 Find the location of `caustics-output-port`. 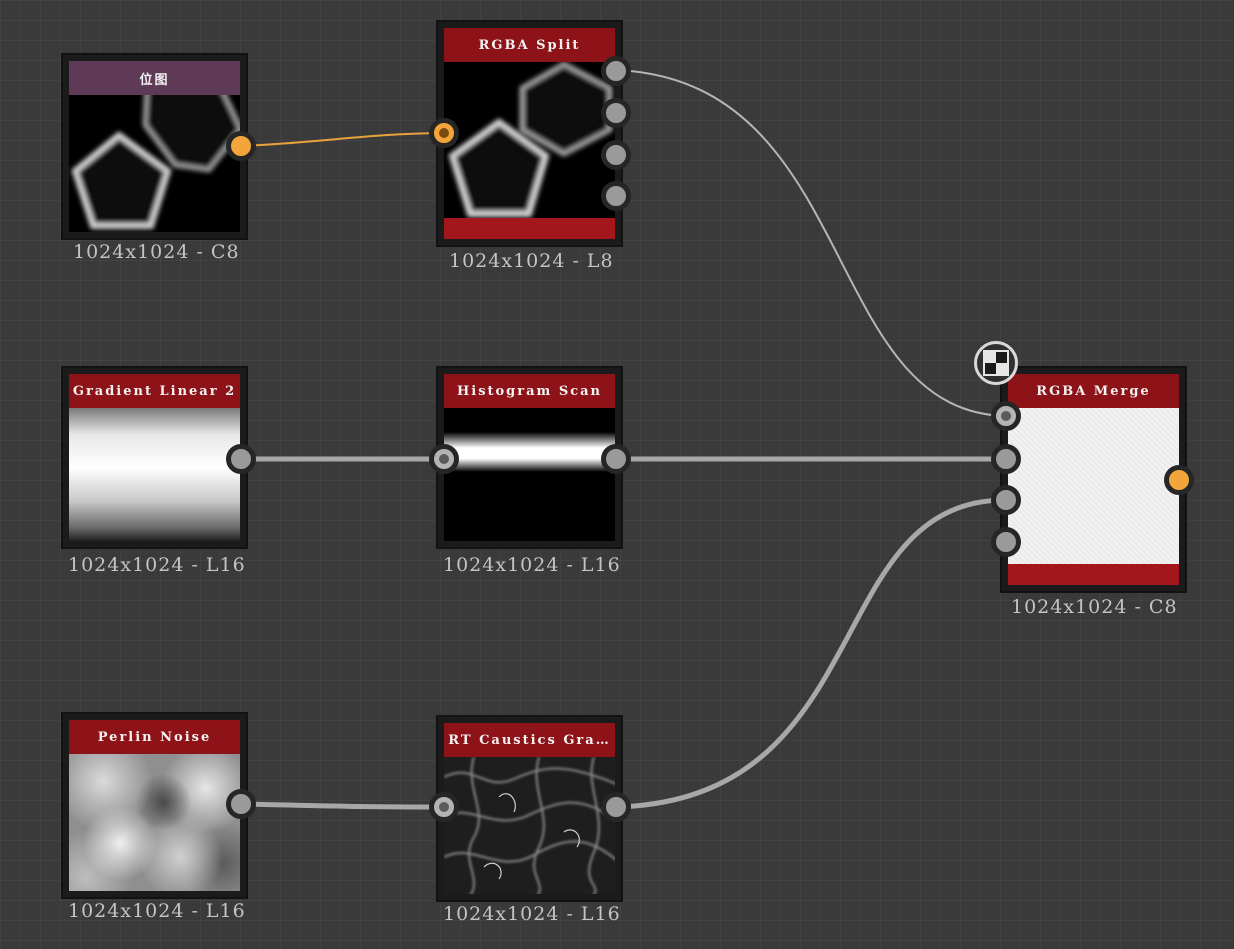

caustics-output-port is located at coordinates (616, 807).